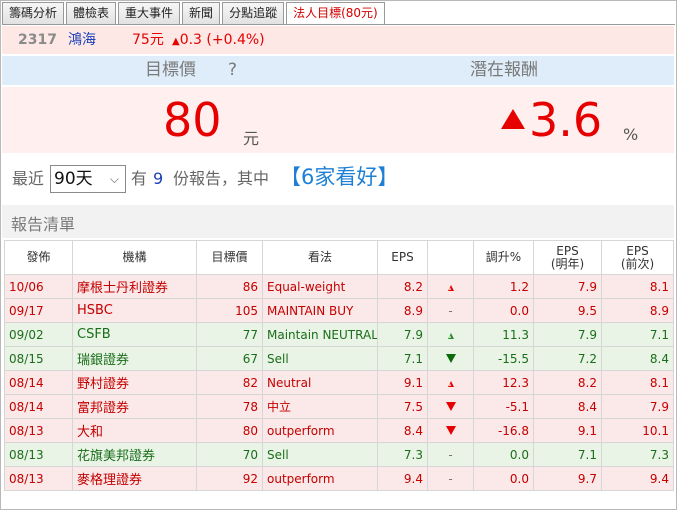 The image size is (677, 510). Describe the element at coordinates (218, 40) in the screenshot. I see `stock-change: ▲0.3 (+0.4%)` at that location.